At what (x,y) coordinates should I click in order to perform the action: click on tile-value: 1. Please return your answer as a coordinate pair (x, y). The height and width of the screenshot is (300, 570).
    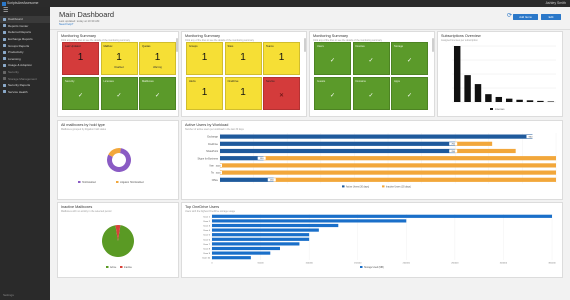
    Looking at the image, I should click on (243, 57).